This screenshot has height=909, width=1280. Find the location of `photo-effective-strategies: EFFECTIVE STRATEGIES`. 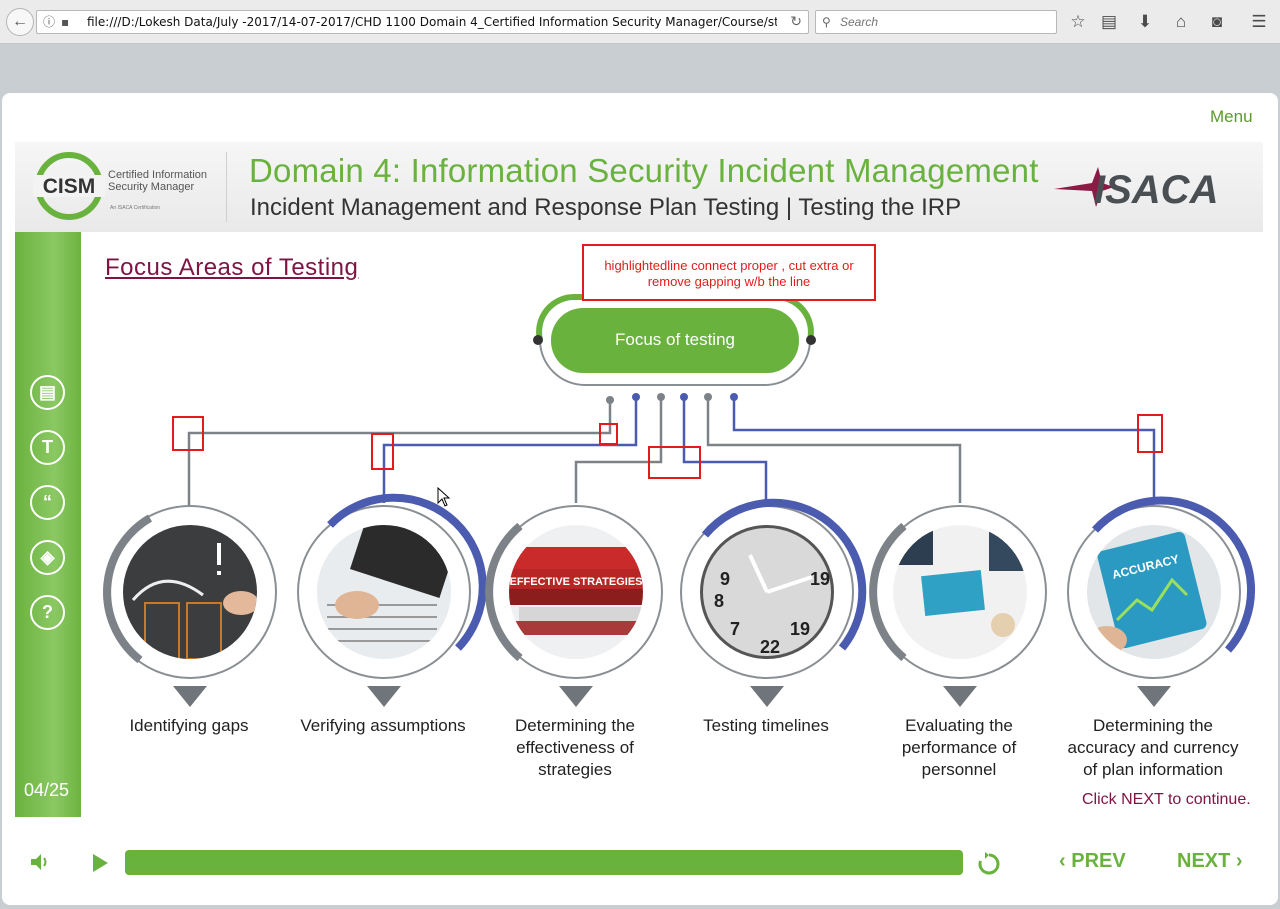

photo-effective-strategies: EFFECTIVE STRATEGIES is located at coordinates (576, 592).